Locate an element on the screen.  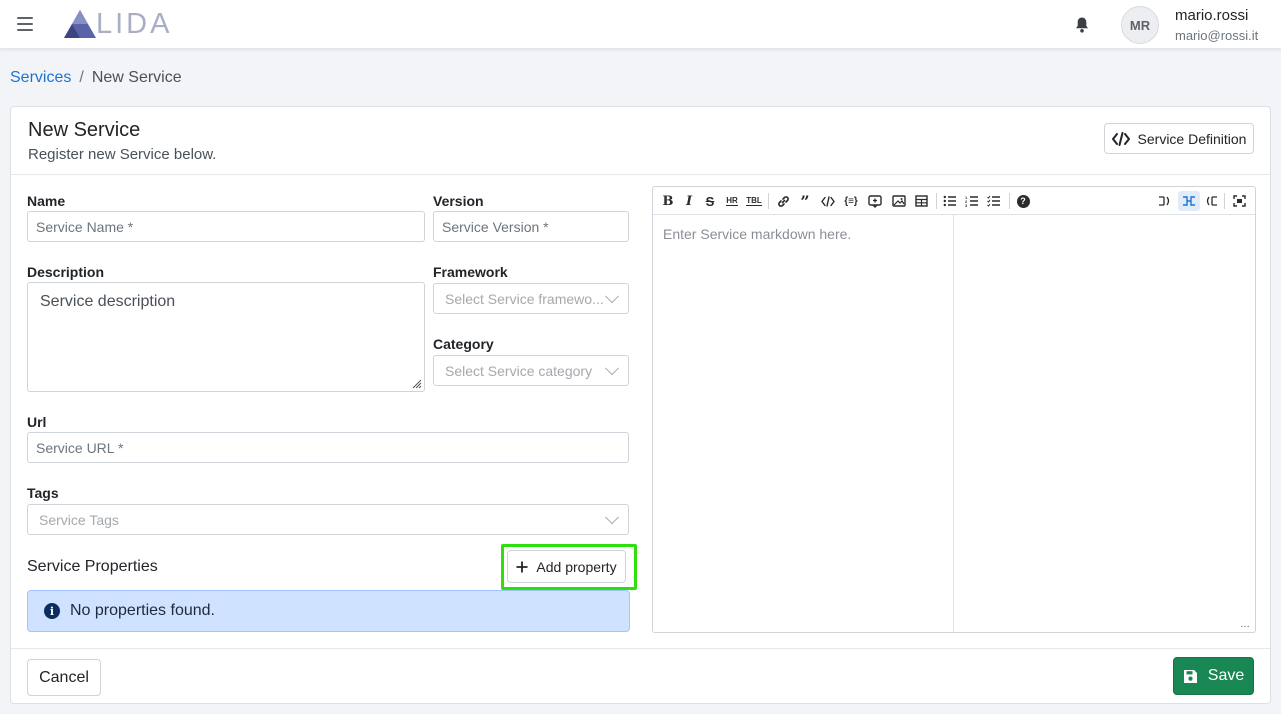
logo-text: LIDA is located at coordinates (134, 23).